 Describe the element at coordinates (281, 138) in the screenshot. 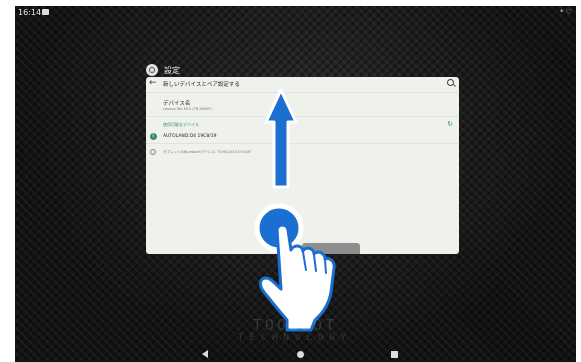

I see `swipe-arrow` at that location.